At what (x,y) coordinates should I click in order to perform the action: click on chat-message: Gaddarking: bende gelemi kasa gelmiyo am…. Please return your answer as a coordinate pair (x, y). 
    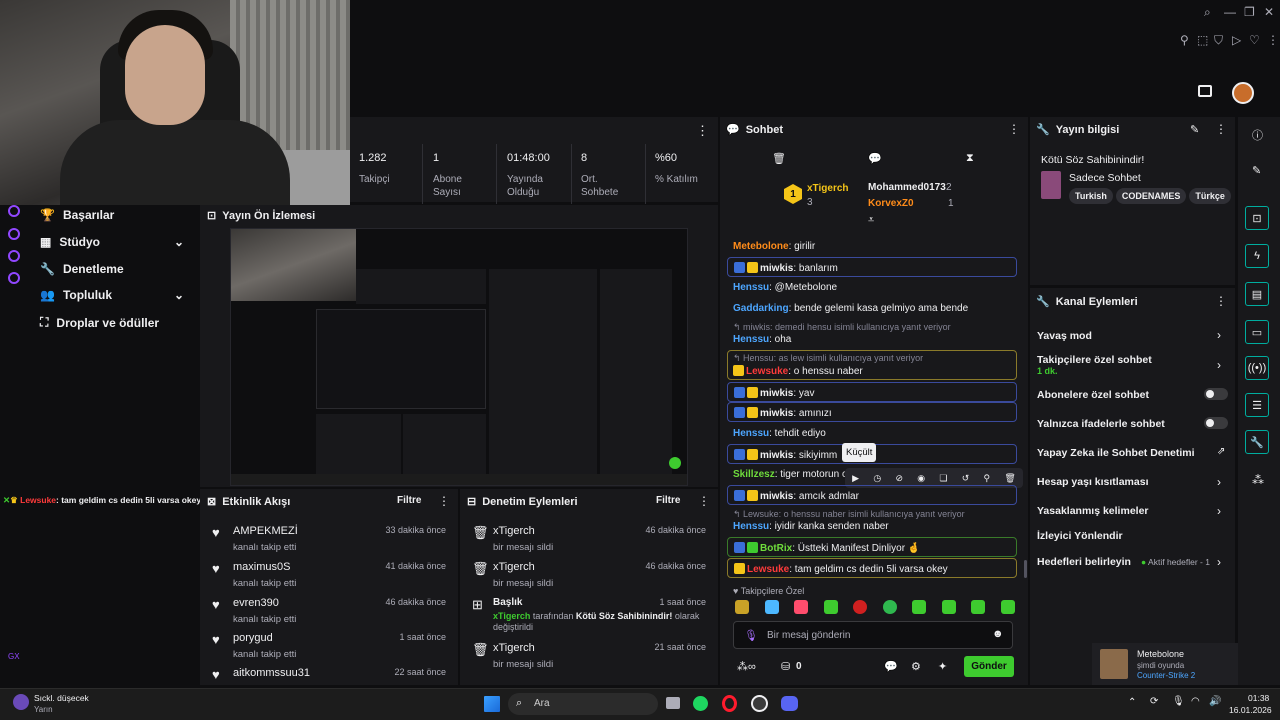
    Looking at the image, I should click on (850, 308).